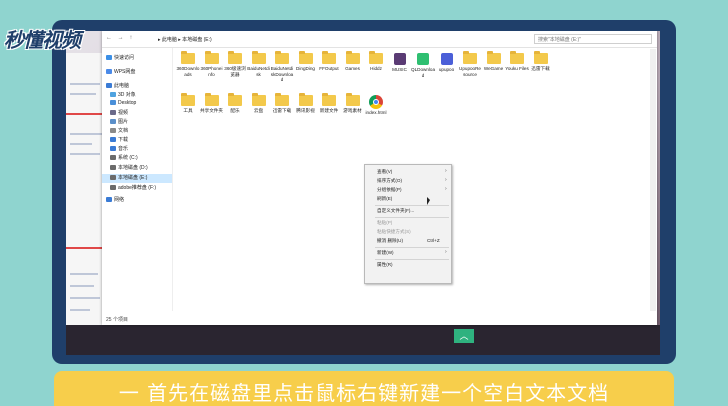 This screenshot has height=406, width=728. Describe the element at coordinates (385, 264) in the screenshot. I see `menu-item-label: 属性(R)` at that location.